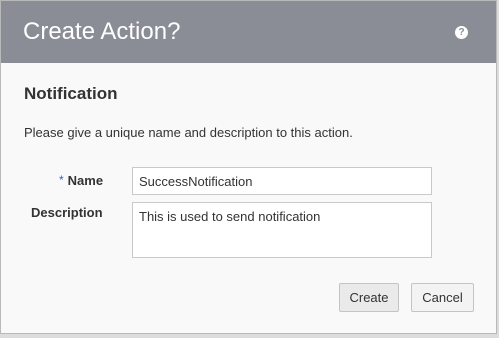 Image resolution: width=499 pixels, height=338 pixels. Describe the element at coordinates (282, 230) in the screenshot. I see `description-textarea: This is used to send notification` at that location.